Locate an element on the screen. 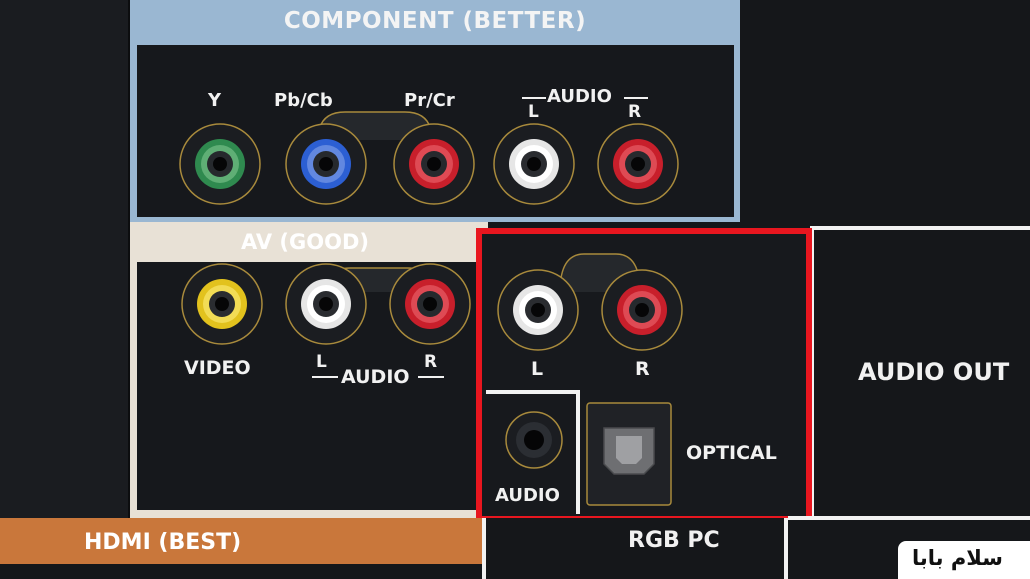 The width and height of the screenshot is (1030, 579). hdmi-lower-strip is located at coordinates (243, 571).